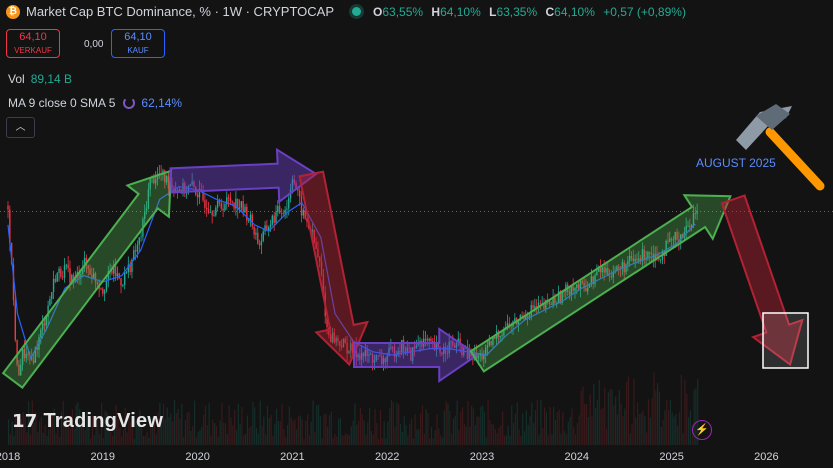 This screenshot has width=833, height=468. Describe the element at coordinates (33, 43) in the screenshot. I see `sell-button: 64,10 VERKAUF` at that location.